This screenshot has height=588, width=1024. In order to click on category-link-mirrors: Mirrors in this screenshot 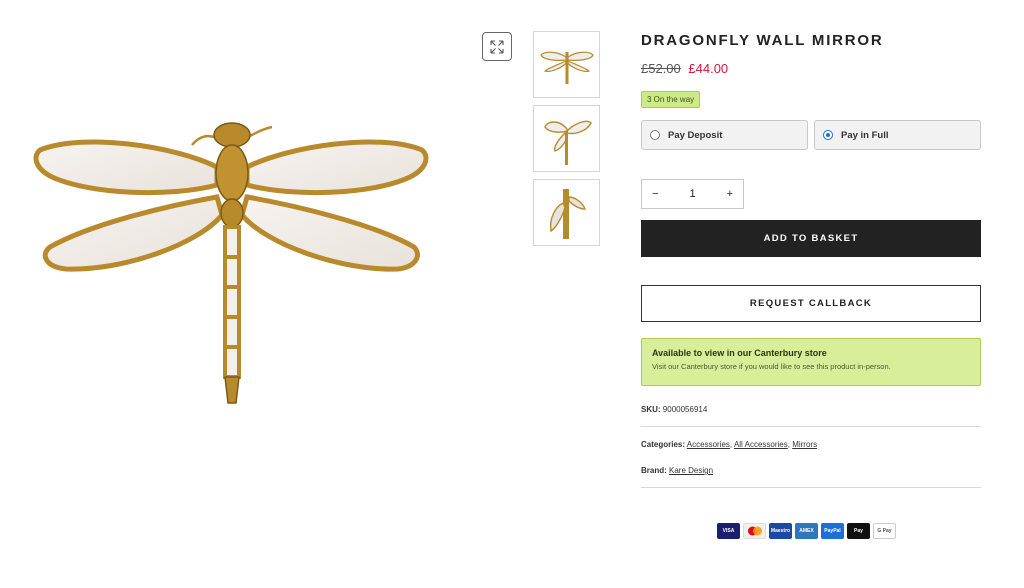, I will do `click(804, 444)`.